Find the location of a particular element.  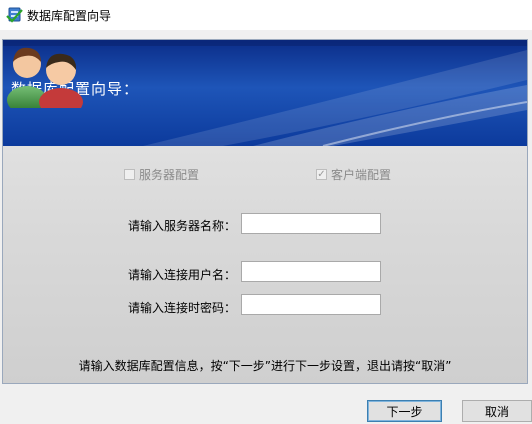

server-name-input is located at coordinates (311, 223).